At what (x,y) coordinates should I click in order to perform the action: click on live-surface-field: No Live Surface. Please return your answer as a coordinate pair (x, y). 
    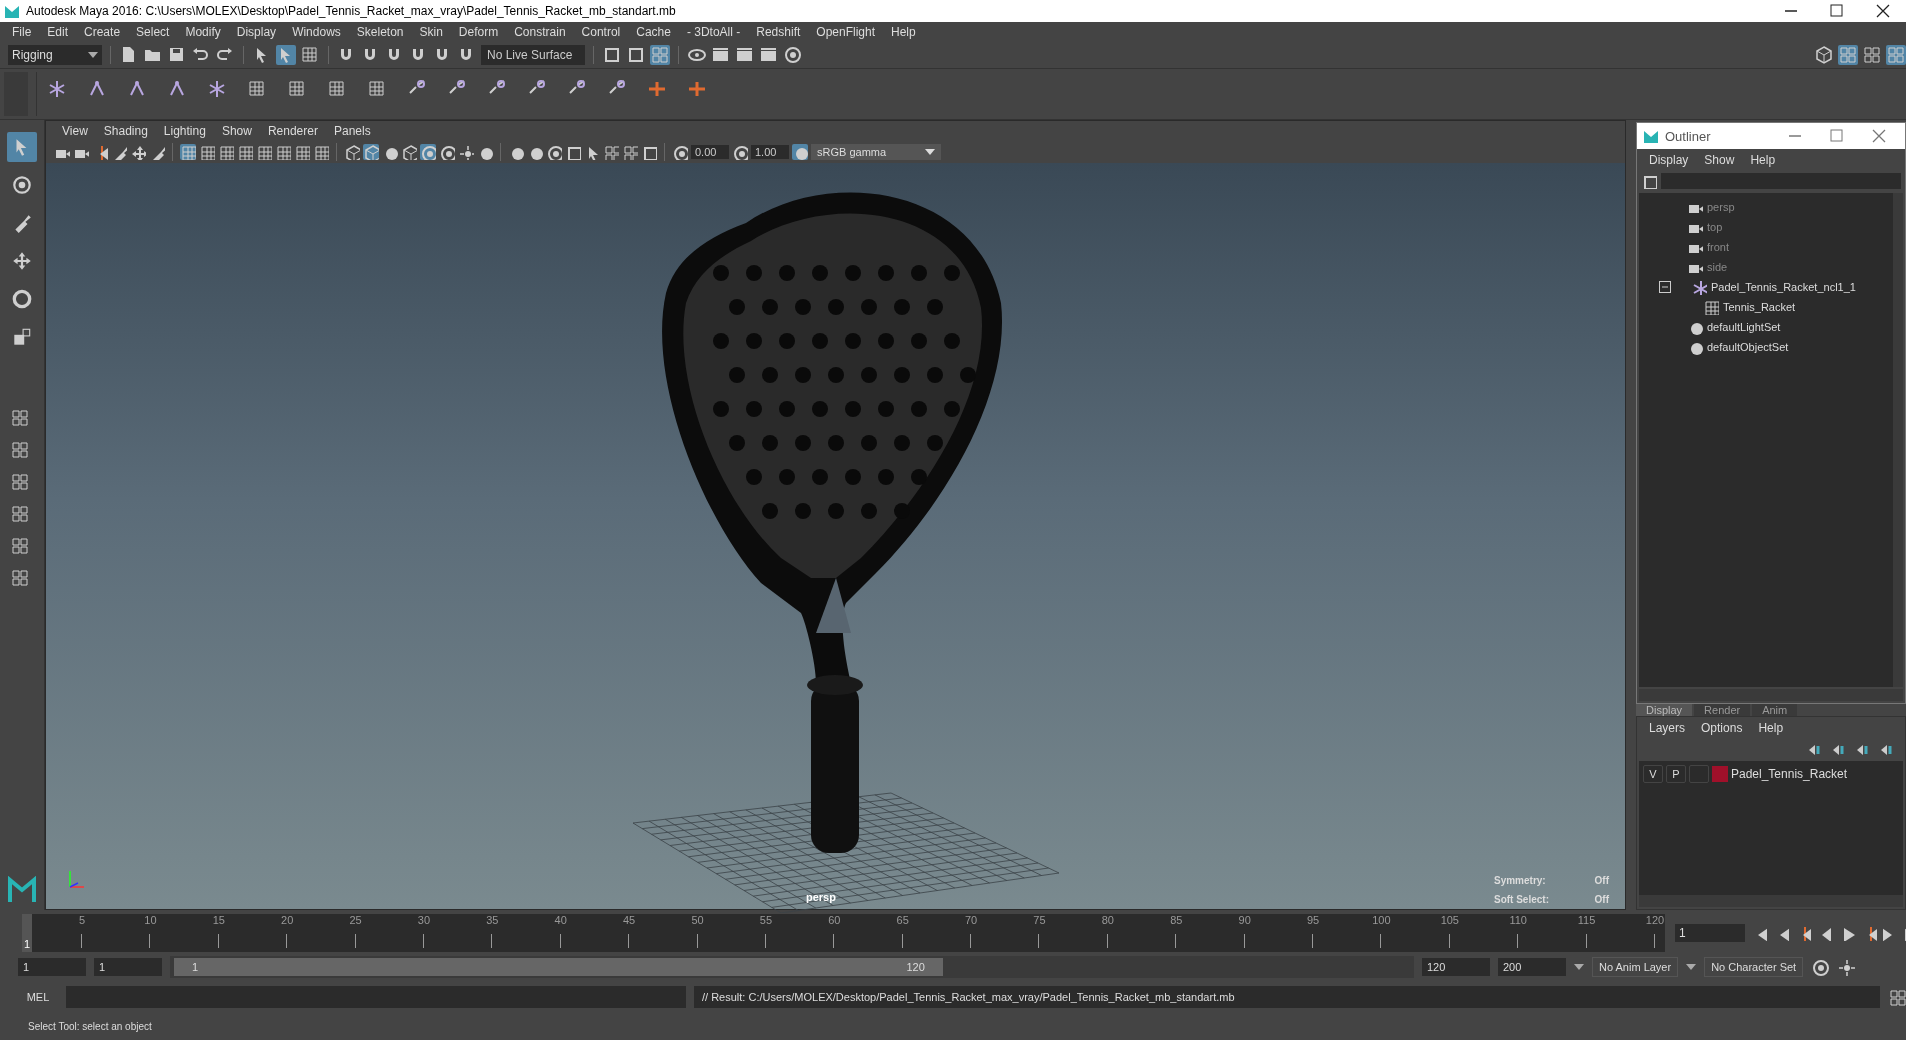
    Looking at the image, I should click on (533, 55).